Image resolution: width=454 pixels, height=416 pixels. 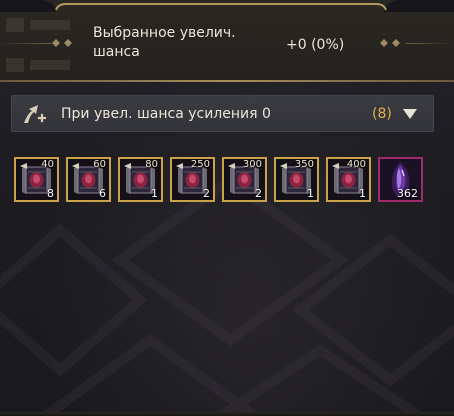 What do you see at coordinates (348, 179) in the screenshot?
I see `item-slot: 400 1` at bounding box center [348, 179].